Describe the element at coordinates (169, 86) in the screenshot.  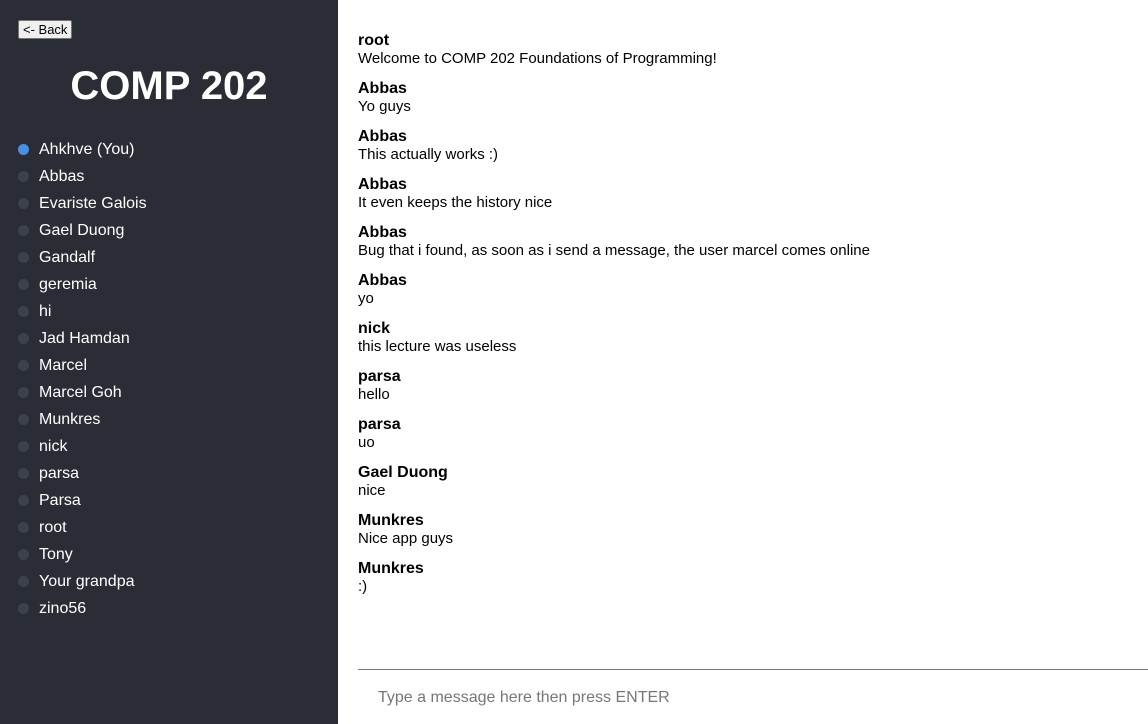
I see `room-title: COMP 202` at that location.